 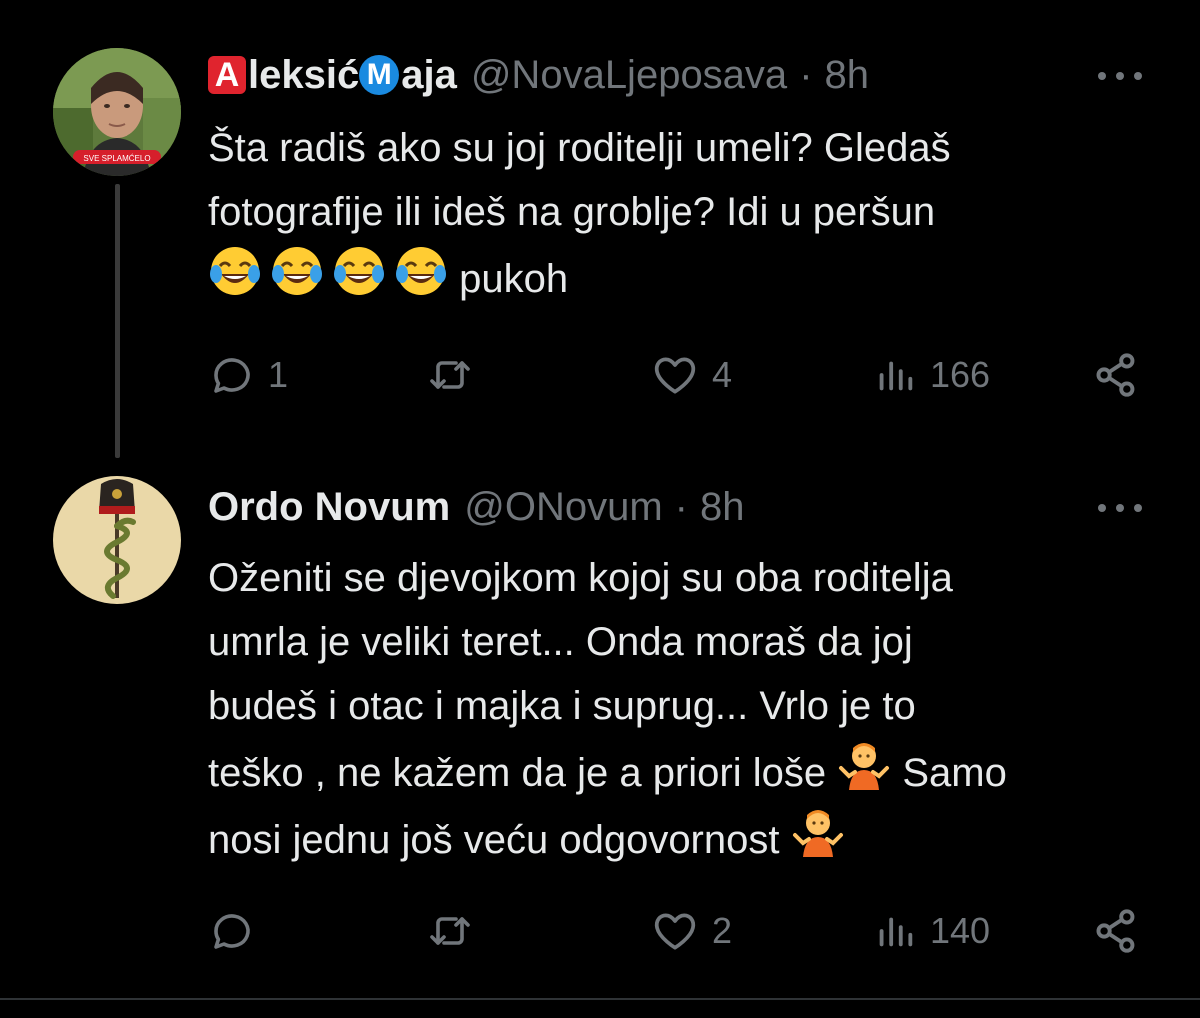 I want to click on like-count: 2, so click(x=722, y=930).